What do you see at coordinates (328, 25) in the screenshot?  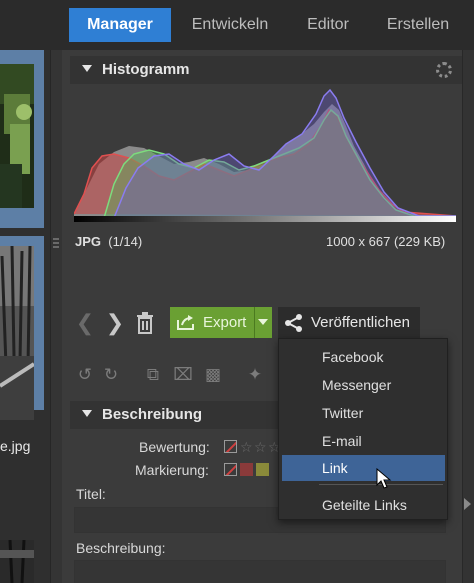 I see `tab-editor: Editor` at bounding box center [328, 25].